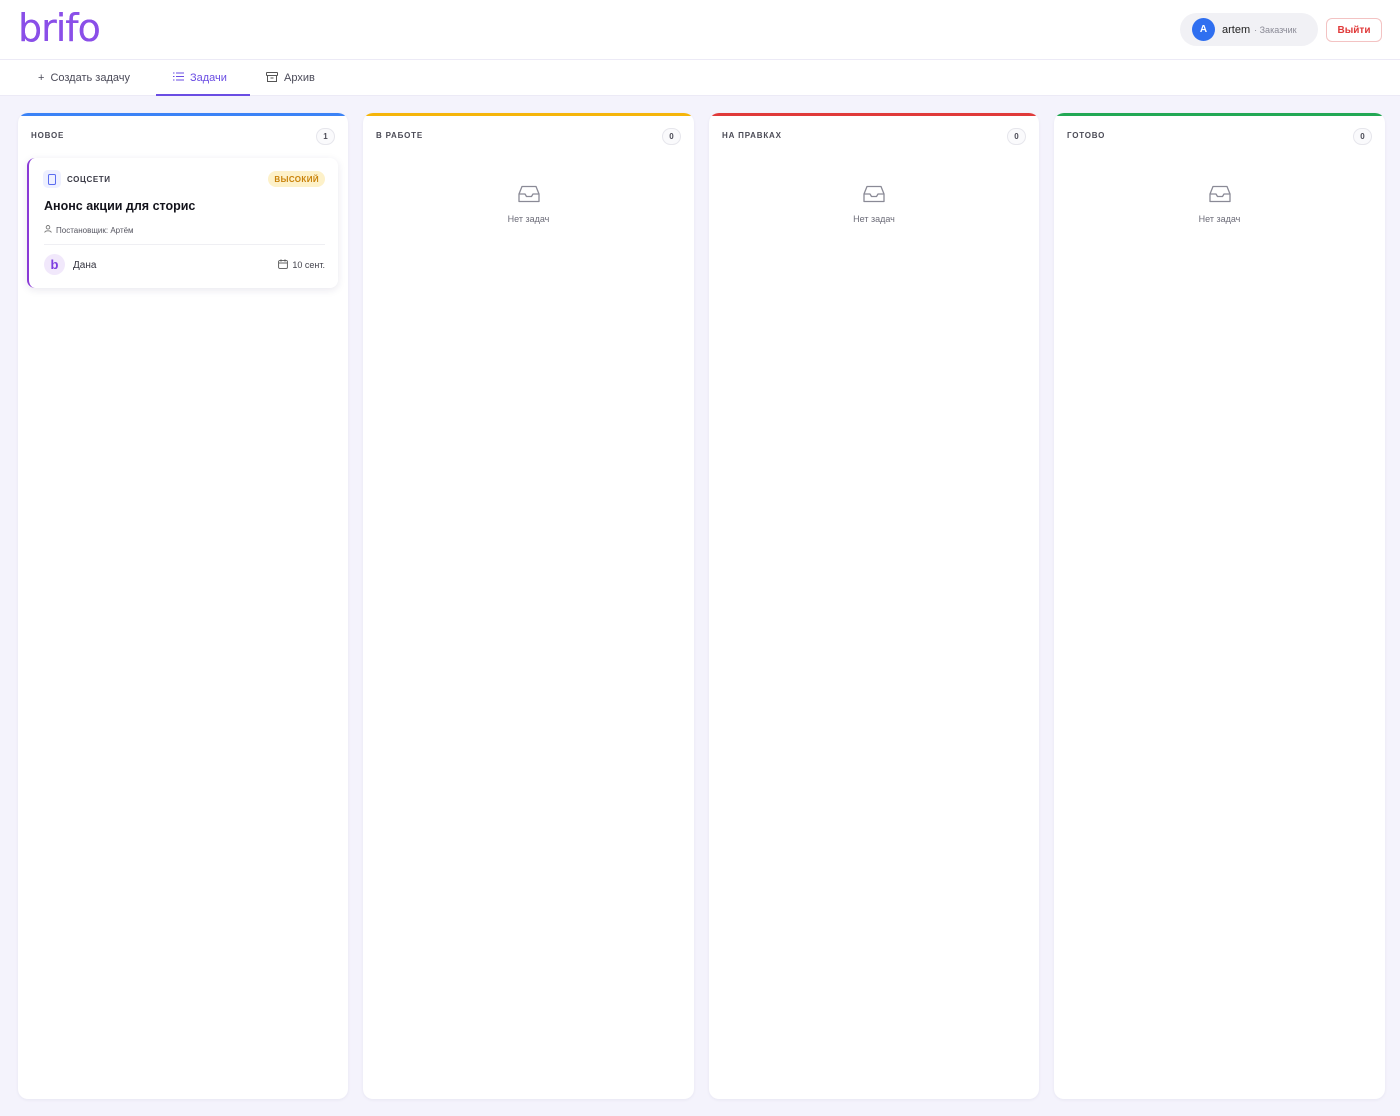 The width and height of the screenshot is (1400, 1116). Describe the element at coordinates (52, 179) in the screenshot. I see `phone-icon` at that location.